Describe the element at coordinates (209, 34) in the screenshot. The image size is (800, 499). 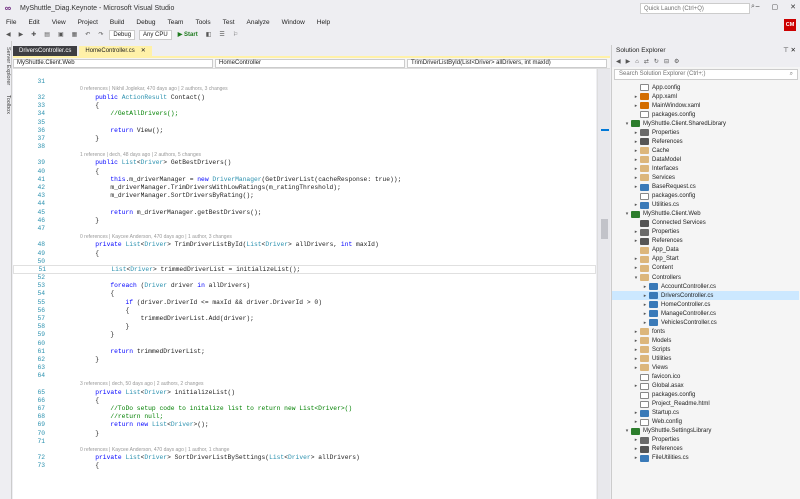
I see `attach-icon: ◧` at that location.